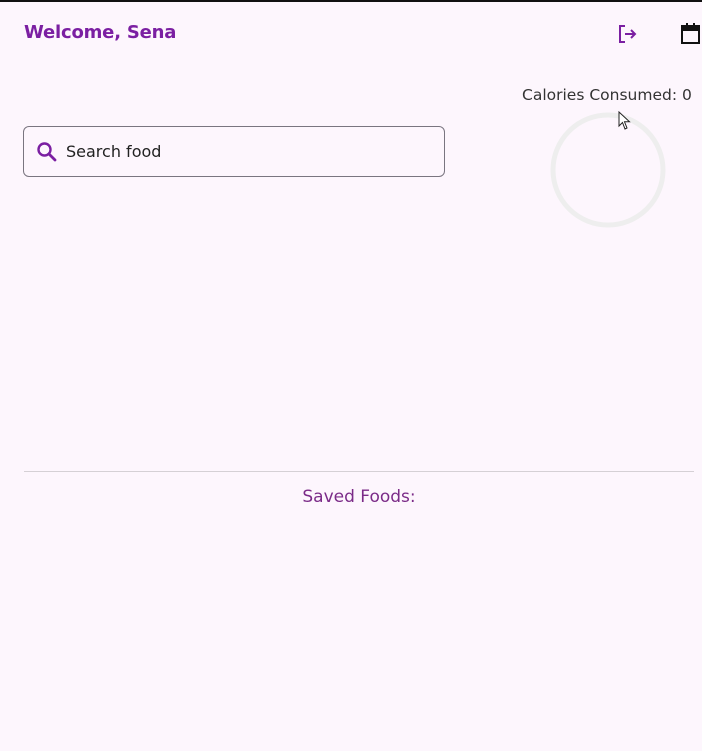 Image resolution: width=702 pixels, height=751 pixels. I want to click on calories-consumed-label: Calories Consumed: 0, so click(607, 95).